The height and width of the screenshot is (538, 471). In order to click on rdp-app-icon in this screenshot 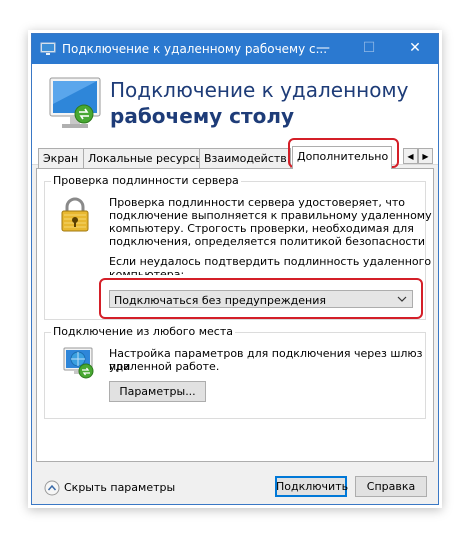, I will do `click(48, 48)`.